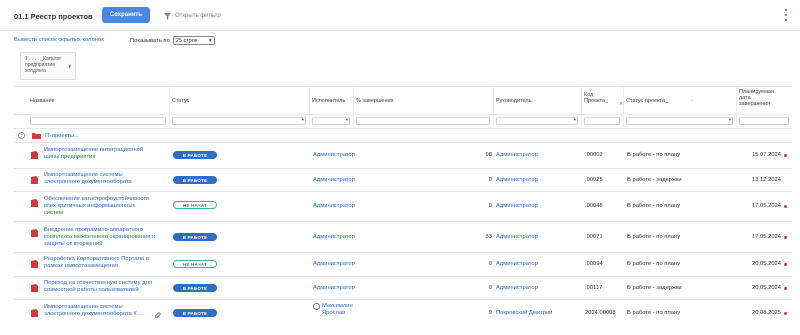 The width and height of the screenshot is (800, 335). What do you see at coordinates (239, 121) in the screenshot?
I see `filter-status-input: ▾` at bounding box center [239, 121].